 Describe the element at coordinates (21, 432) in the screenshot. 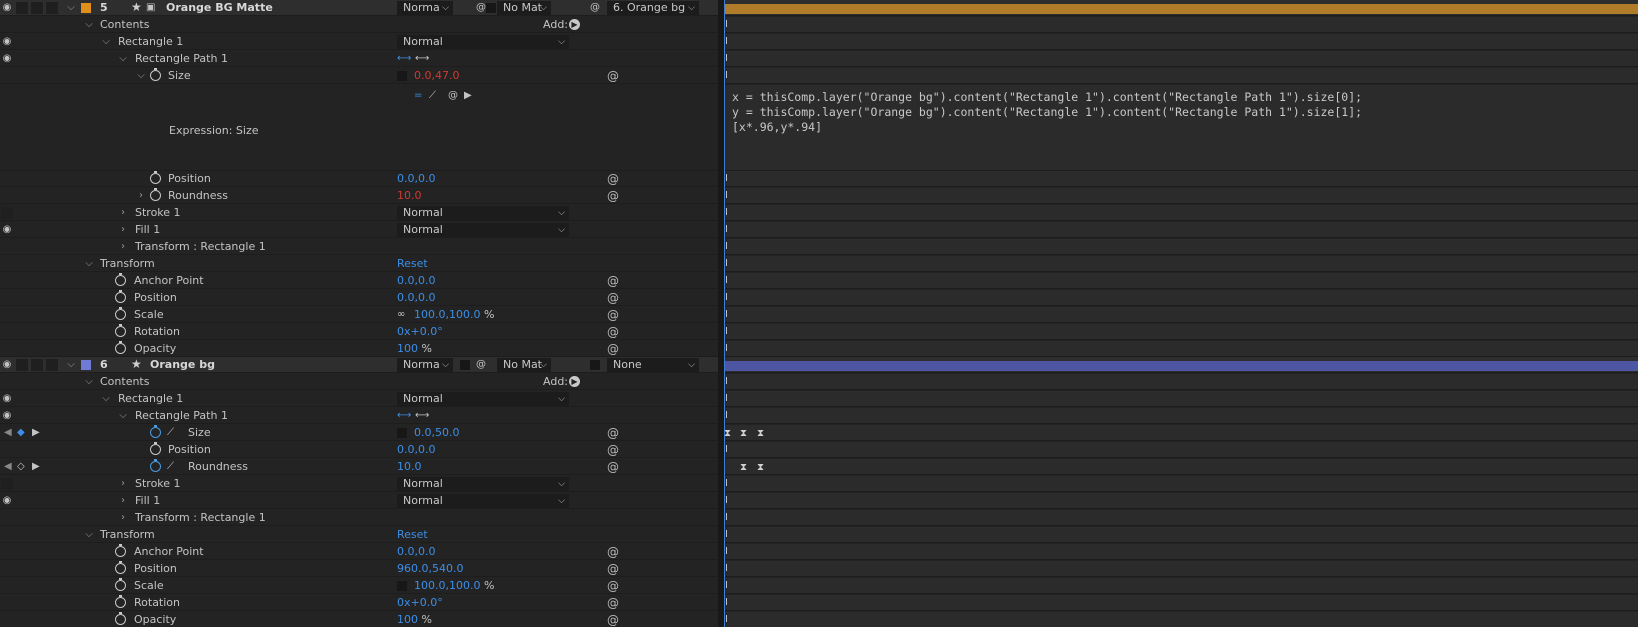

I see `keyframe-diamond-icon: ◆` at that location.